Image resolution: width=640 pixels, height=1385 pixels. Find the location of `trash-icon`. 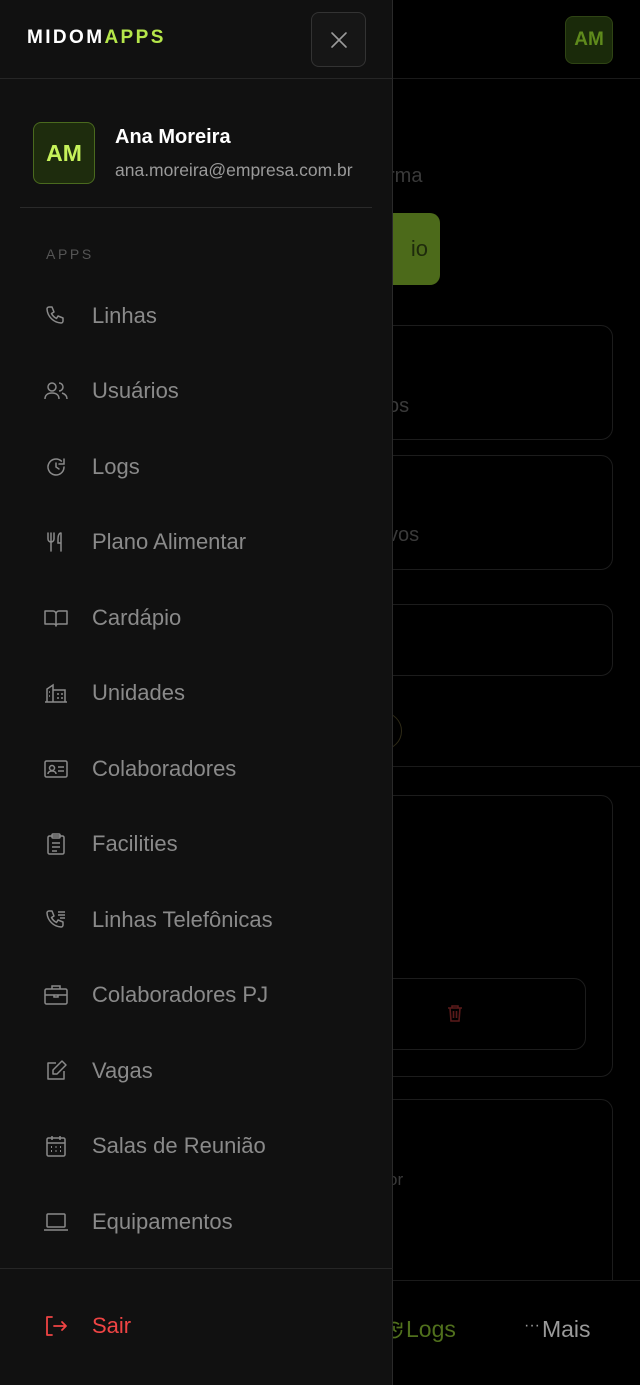

trash-icon is located at coordinates (455, 1013).